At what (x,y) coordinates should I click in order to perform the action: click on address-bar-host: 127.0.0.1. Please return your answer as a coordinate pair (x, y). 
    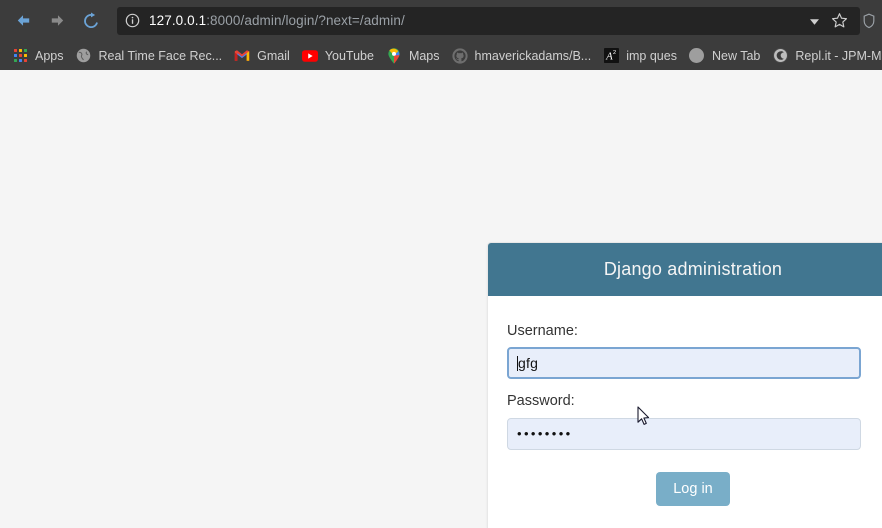
    Looking at the image, I should click on (178, 20).